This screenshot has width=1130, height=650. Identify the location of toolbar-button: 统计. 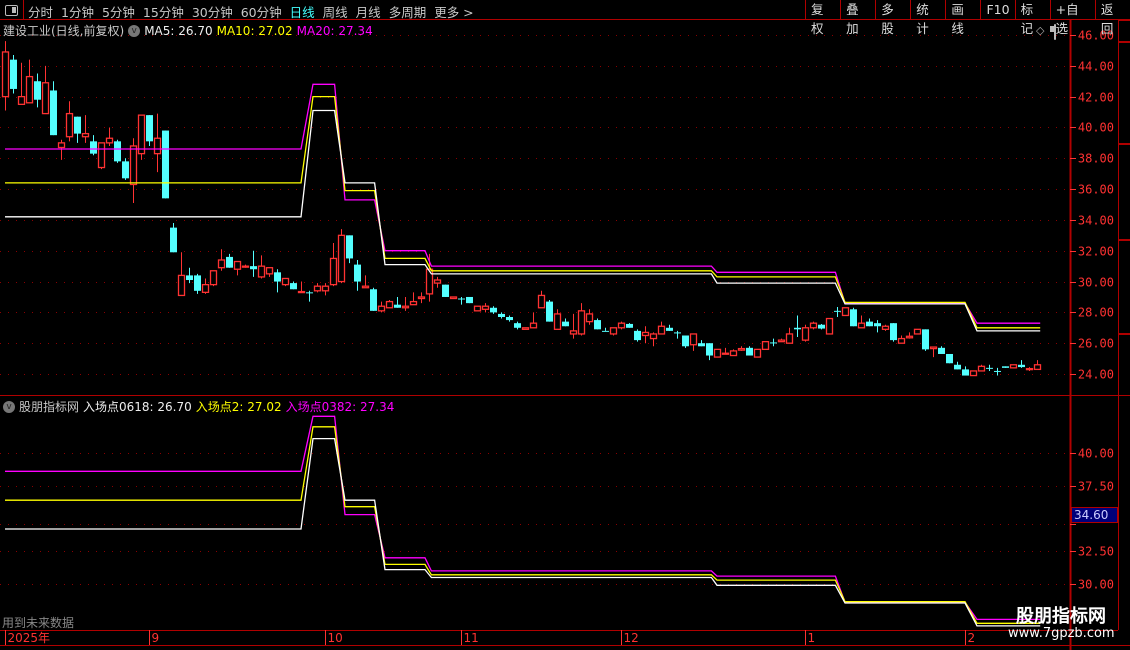
(927, 18).